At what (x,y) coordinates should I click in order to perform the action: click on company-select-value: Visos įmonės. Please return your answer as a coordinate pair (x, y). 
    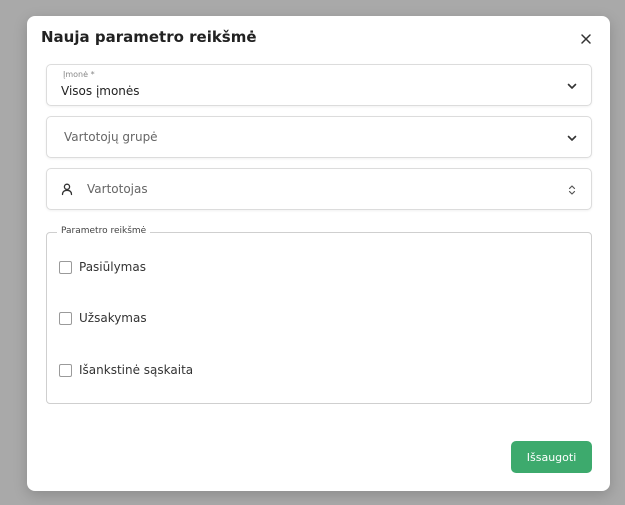
    Looking at the image, I should click on (100, 91).